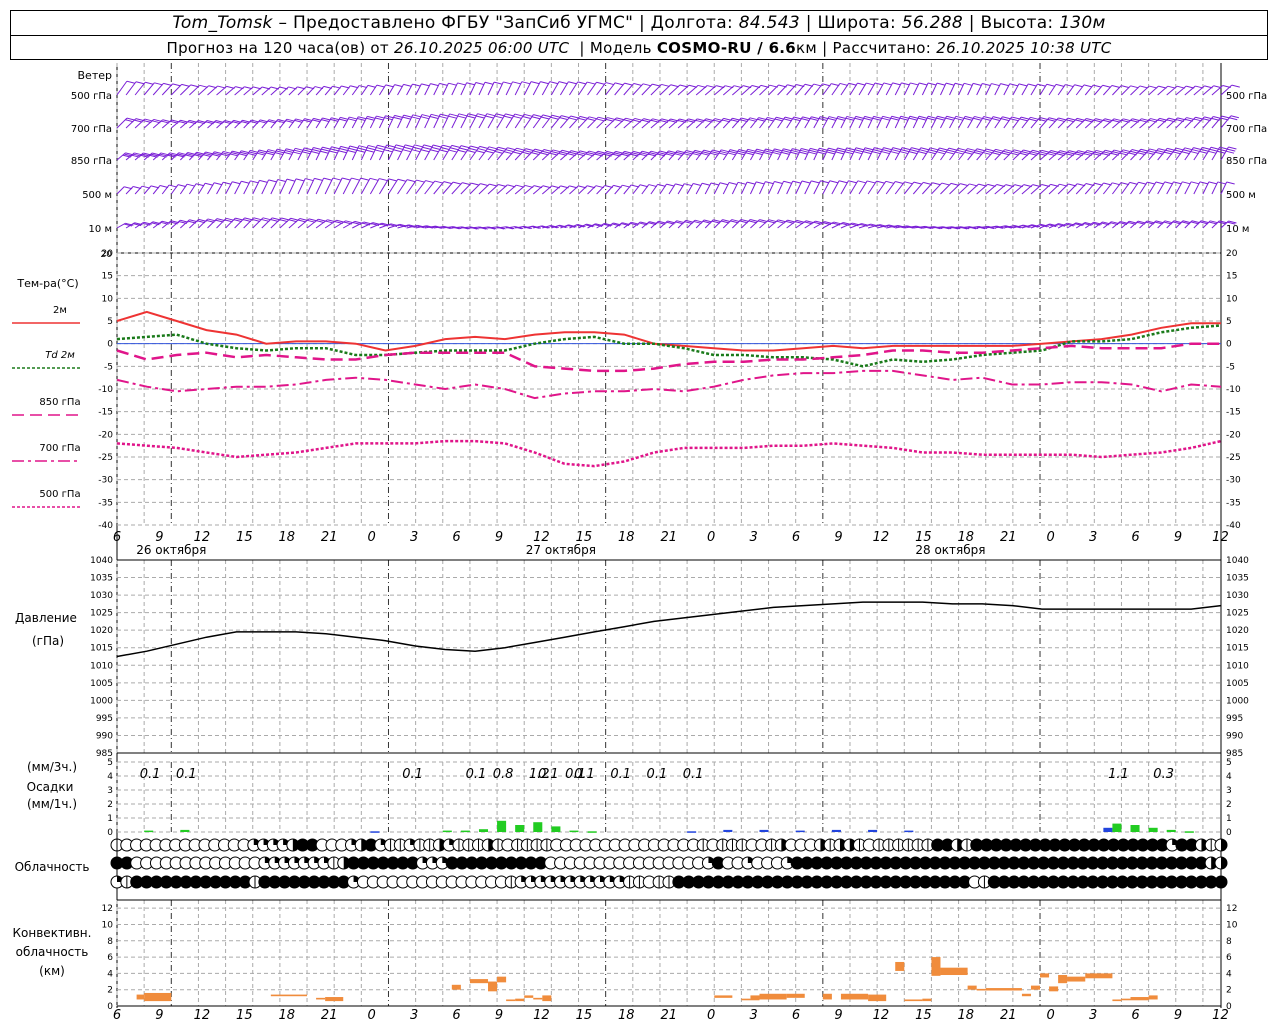  I want to click on pressure-tick-left: 990, so click(104, 736).